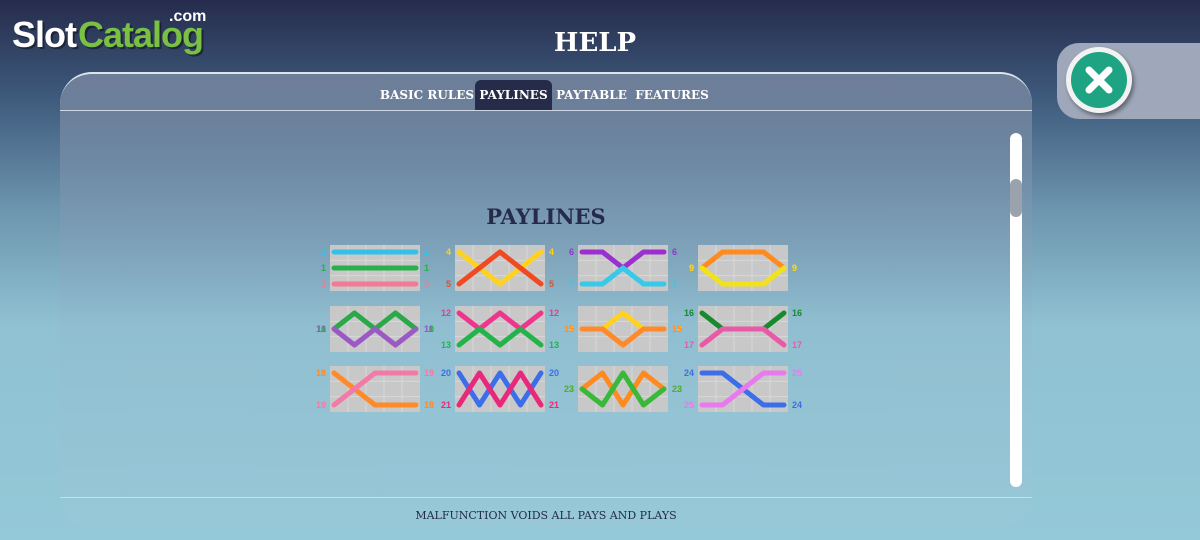 The height and width of the screenshot is (540, 1200). I want to click on payline-number-right: 17, so click(797, 345).